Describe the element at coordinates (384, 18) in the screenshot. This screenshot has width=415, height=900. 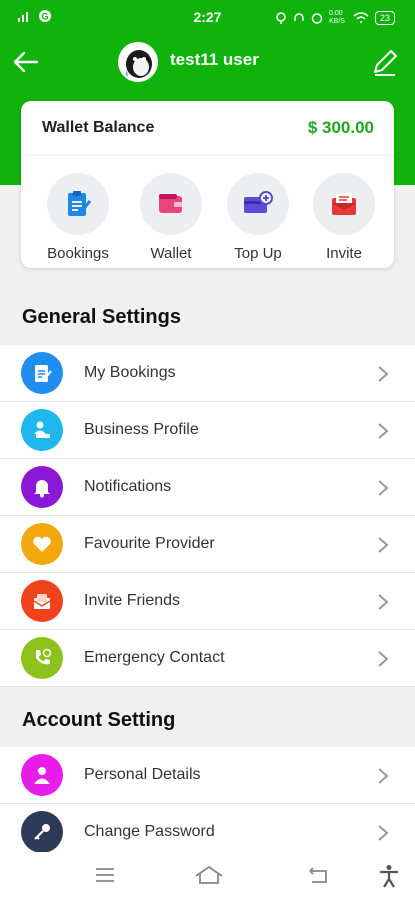
I see `battery-indicator: 23` at that location.